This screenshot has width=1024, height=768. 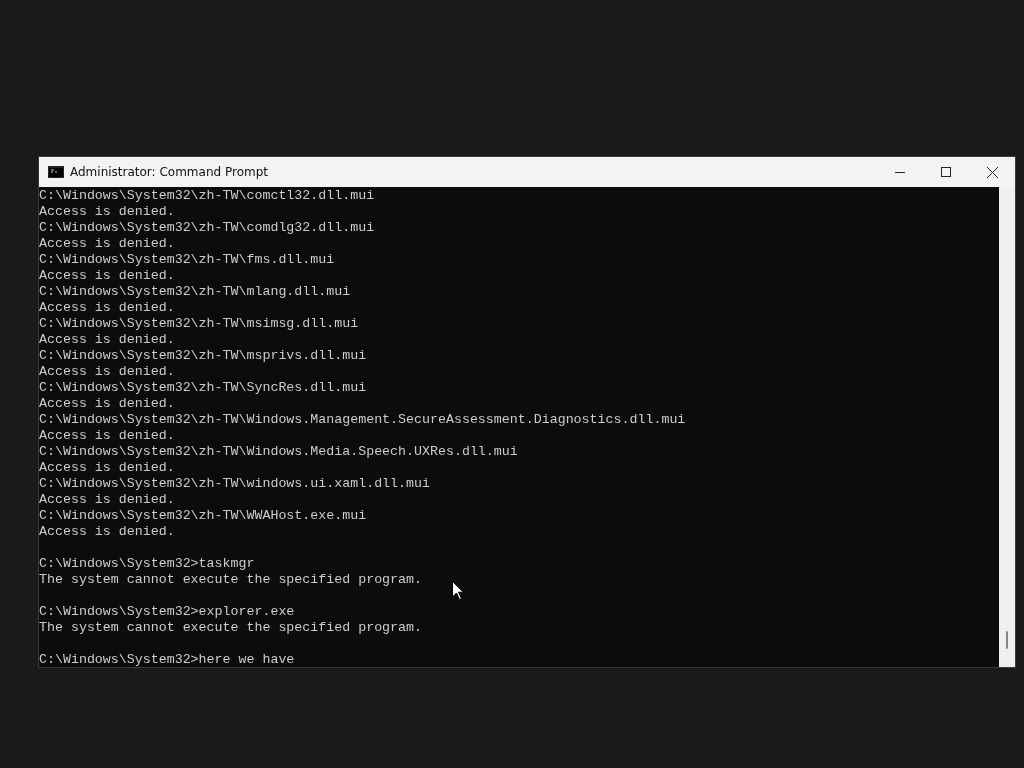 What do you see at coordinates (207, 196) in the screenshot?
I see `console-line: C:\Windows\System32\zh-TW\comctl32.dll.mui` at bounding box center [207, 196].